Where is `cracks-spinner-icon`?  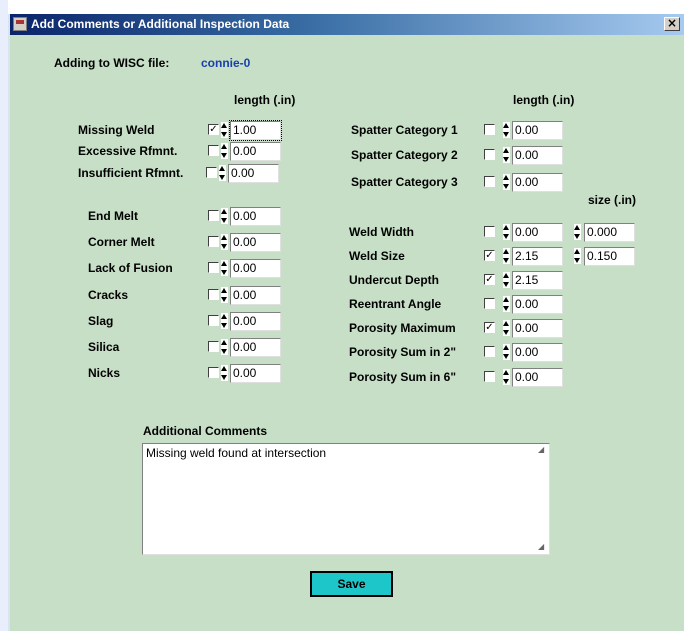
cracks-spinner-icon is located at coordinates (224, 295).